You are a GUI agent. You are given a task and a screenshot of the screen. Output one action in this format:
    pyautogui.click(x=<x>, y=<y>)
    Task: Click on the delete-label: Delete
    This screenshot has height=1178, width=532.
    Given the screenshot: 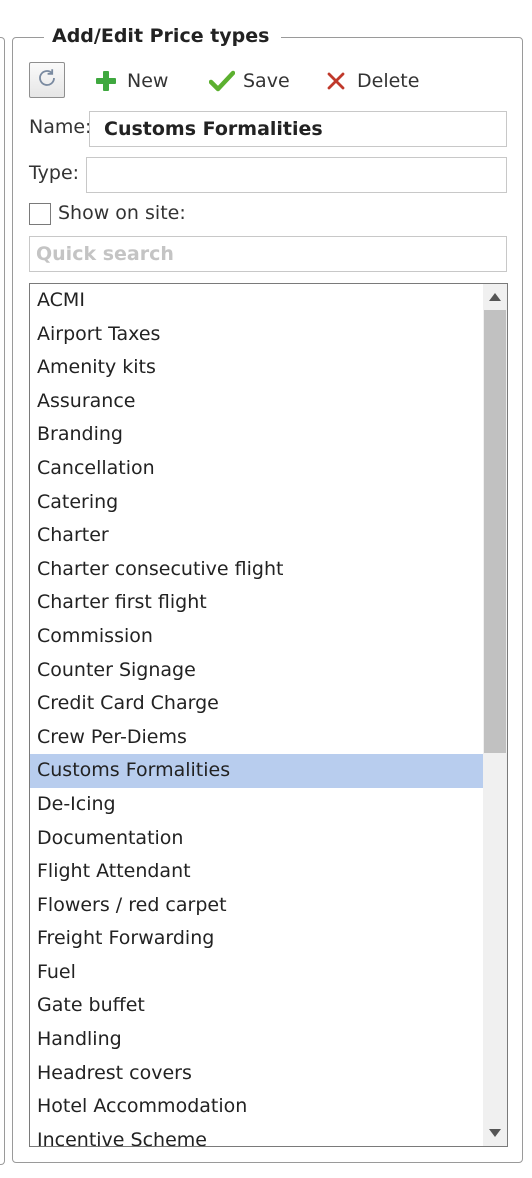 What is the action you would take?
    pyautogui.click(x=388, y=81)
    